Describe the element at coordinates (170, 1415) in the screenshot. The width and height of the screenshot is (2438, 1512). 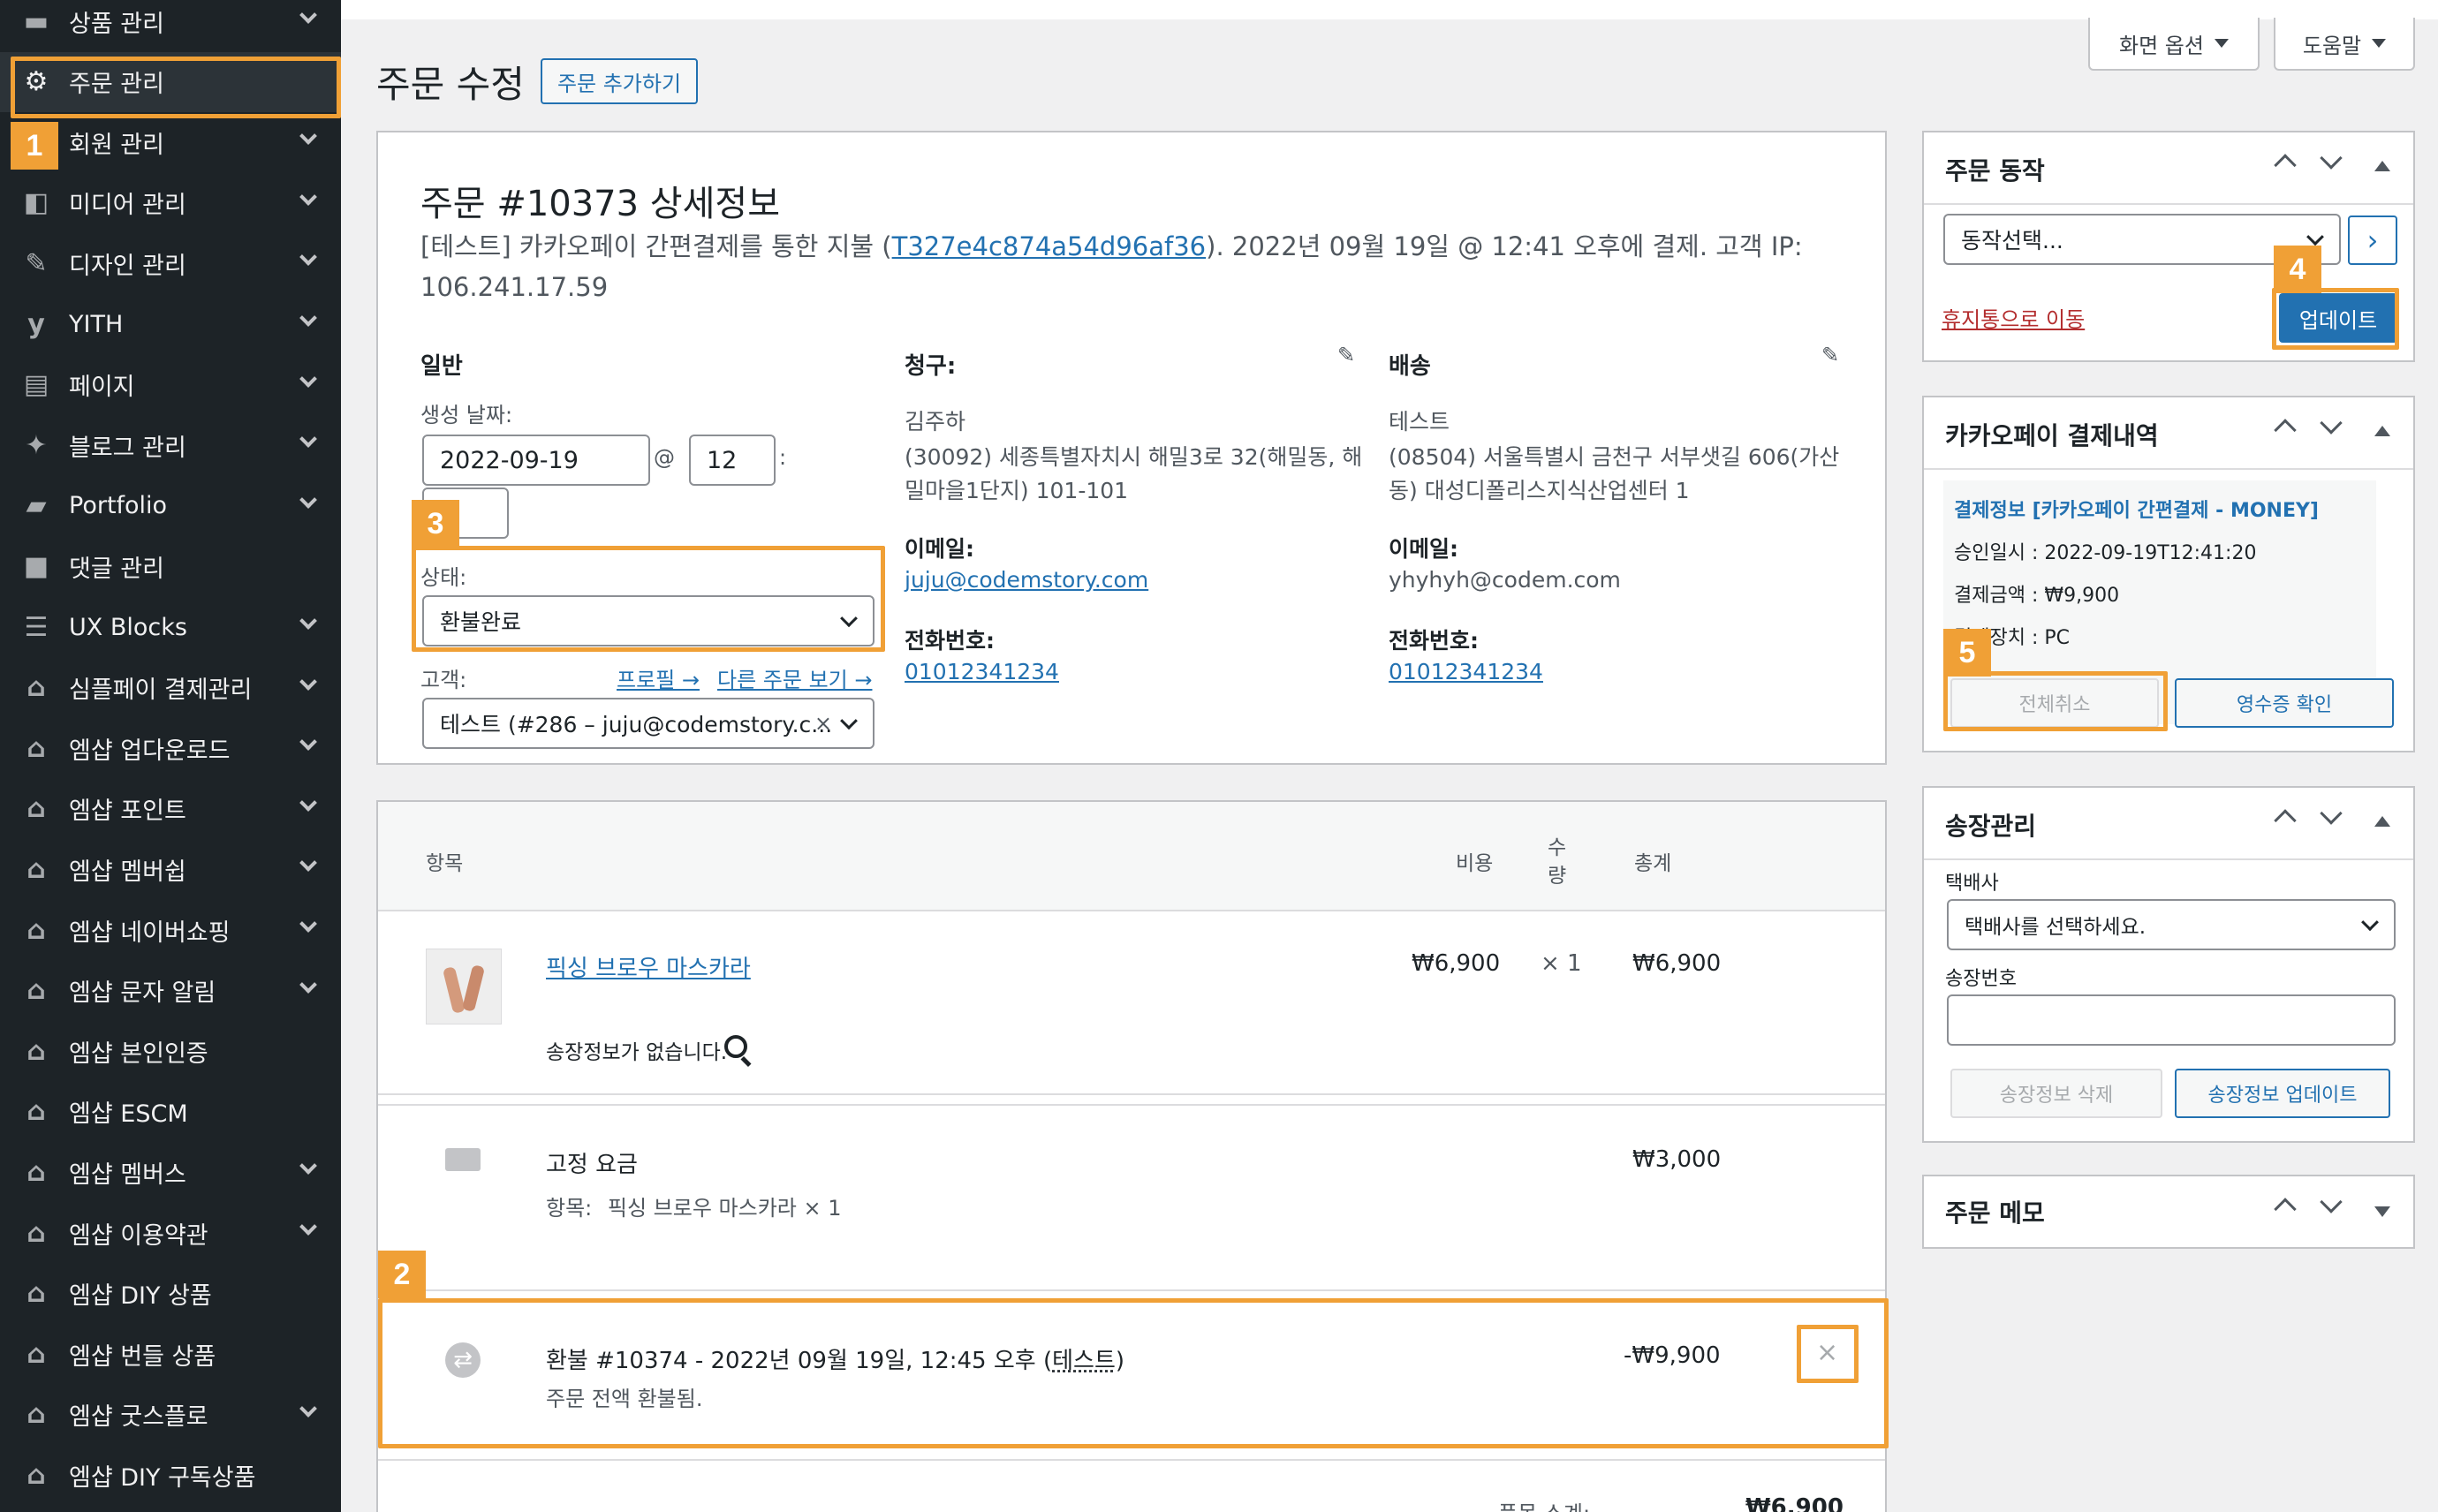
I see `sidebar-item: ⌂ 엠샵 굿스플로` at that location.